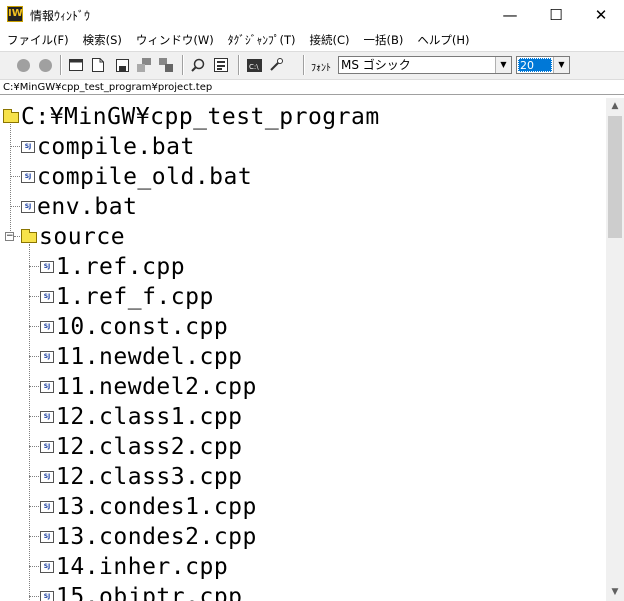  What do you see at coordinates (9, 236) in the screenshot?
I see `collapse-toggle: −` at bounding box center [9, 236].